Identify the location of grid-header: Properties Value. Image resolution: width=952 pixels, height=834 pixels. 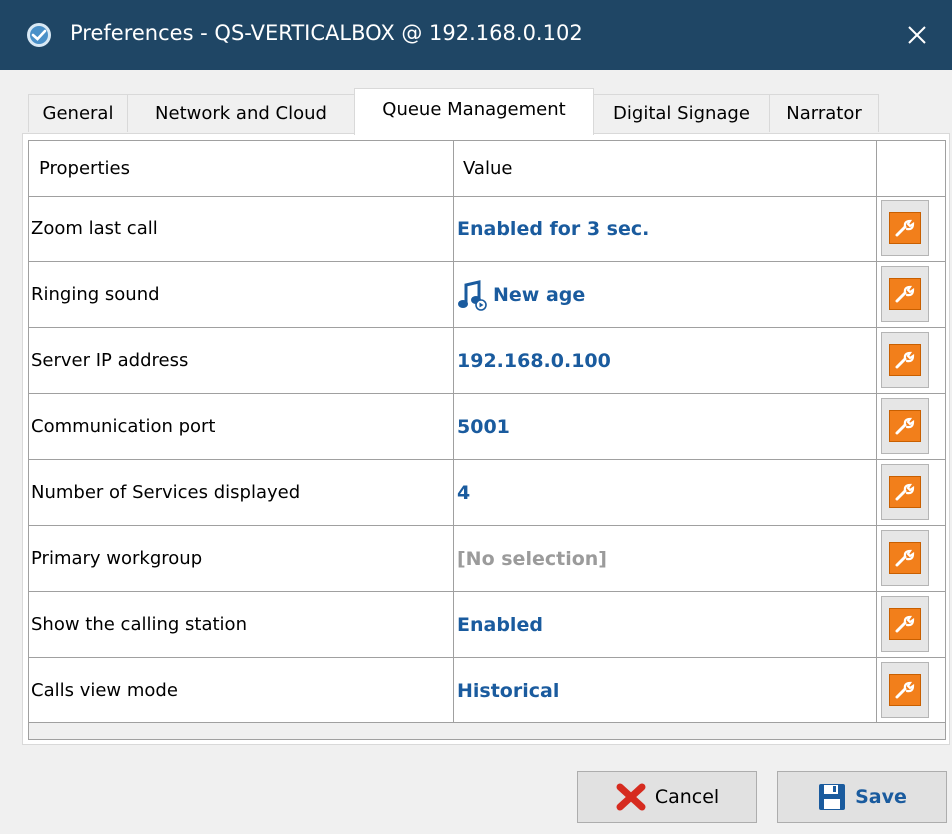
(487, 169).